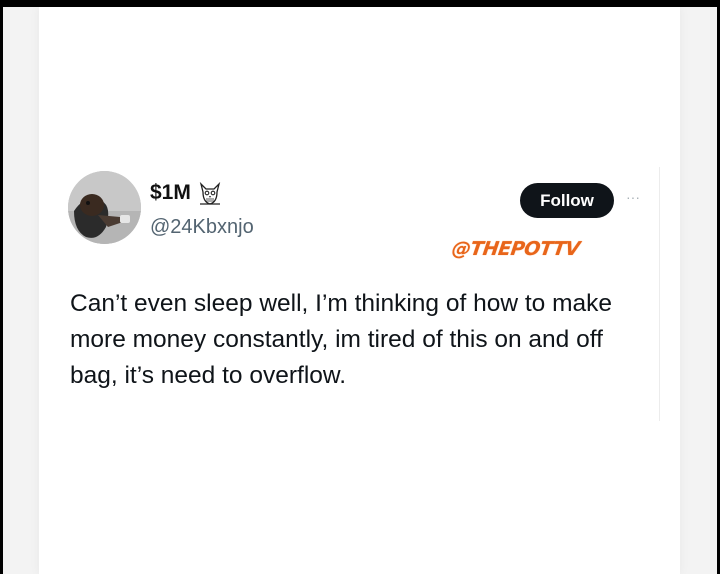  I want to click on owl-icon, so click(210, 193).